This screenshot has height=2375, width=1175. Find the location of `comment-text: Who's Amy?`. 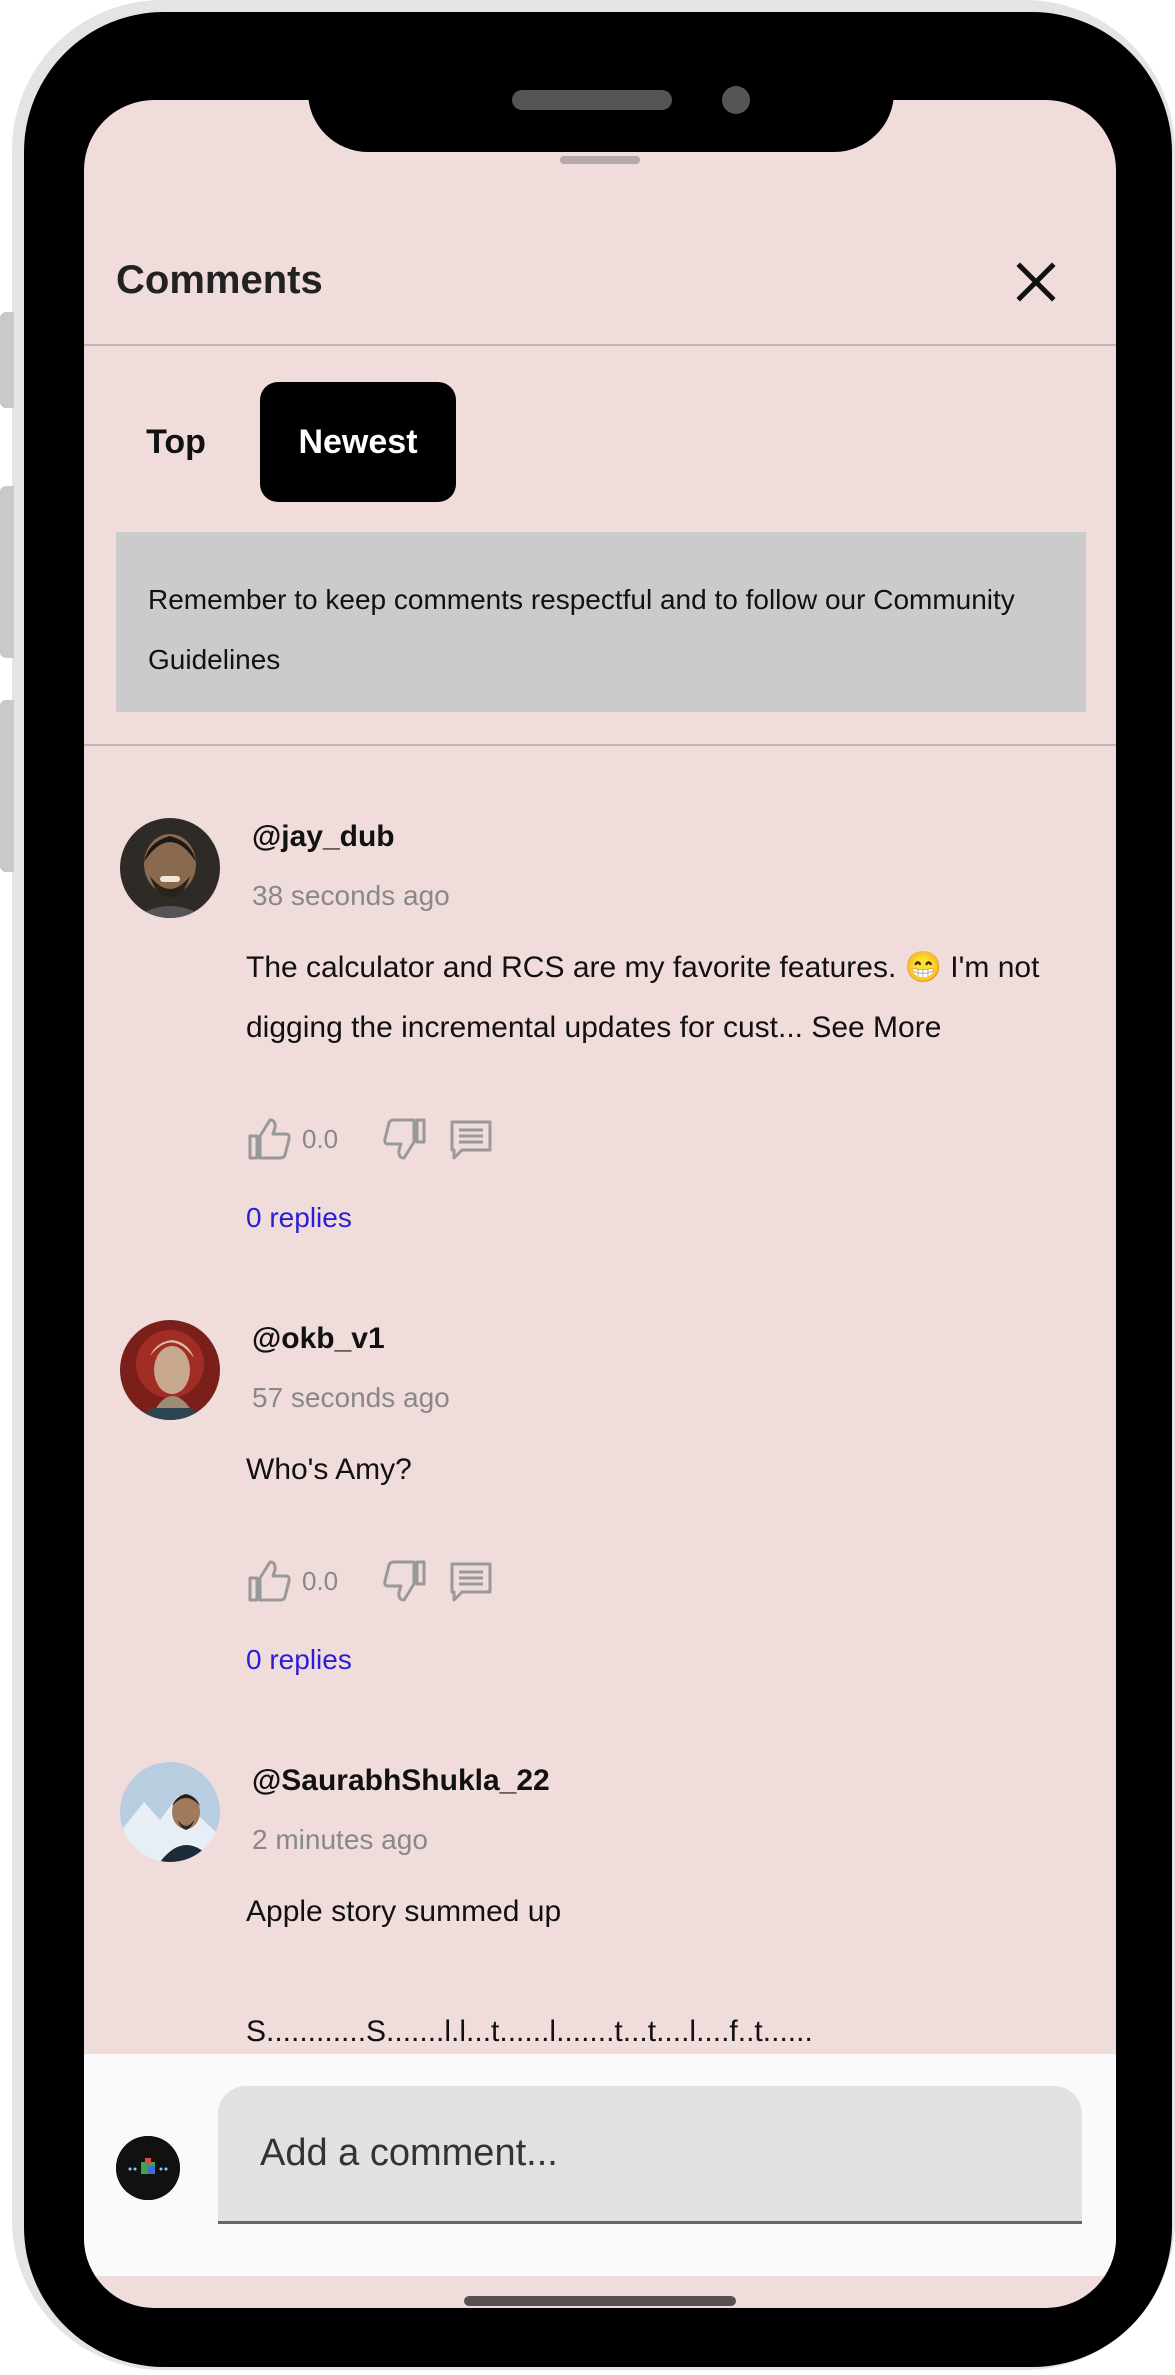

comment-text: Who's Amy? is located at coordinates (329, 1469).